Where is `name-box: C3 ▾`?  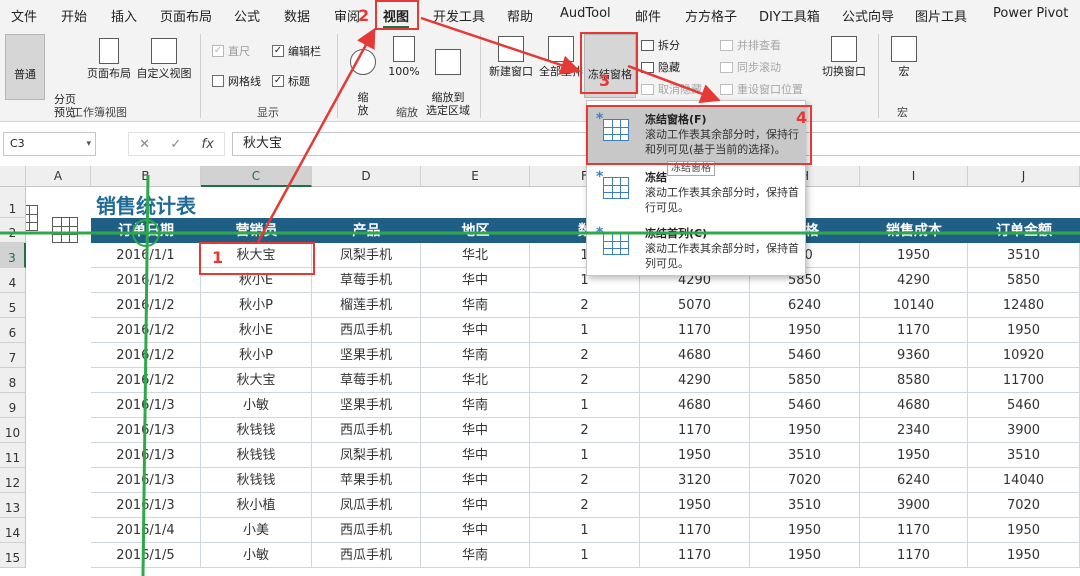
name-box: C3 ▾ is located at coordinates (49, 144).